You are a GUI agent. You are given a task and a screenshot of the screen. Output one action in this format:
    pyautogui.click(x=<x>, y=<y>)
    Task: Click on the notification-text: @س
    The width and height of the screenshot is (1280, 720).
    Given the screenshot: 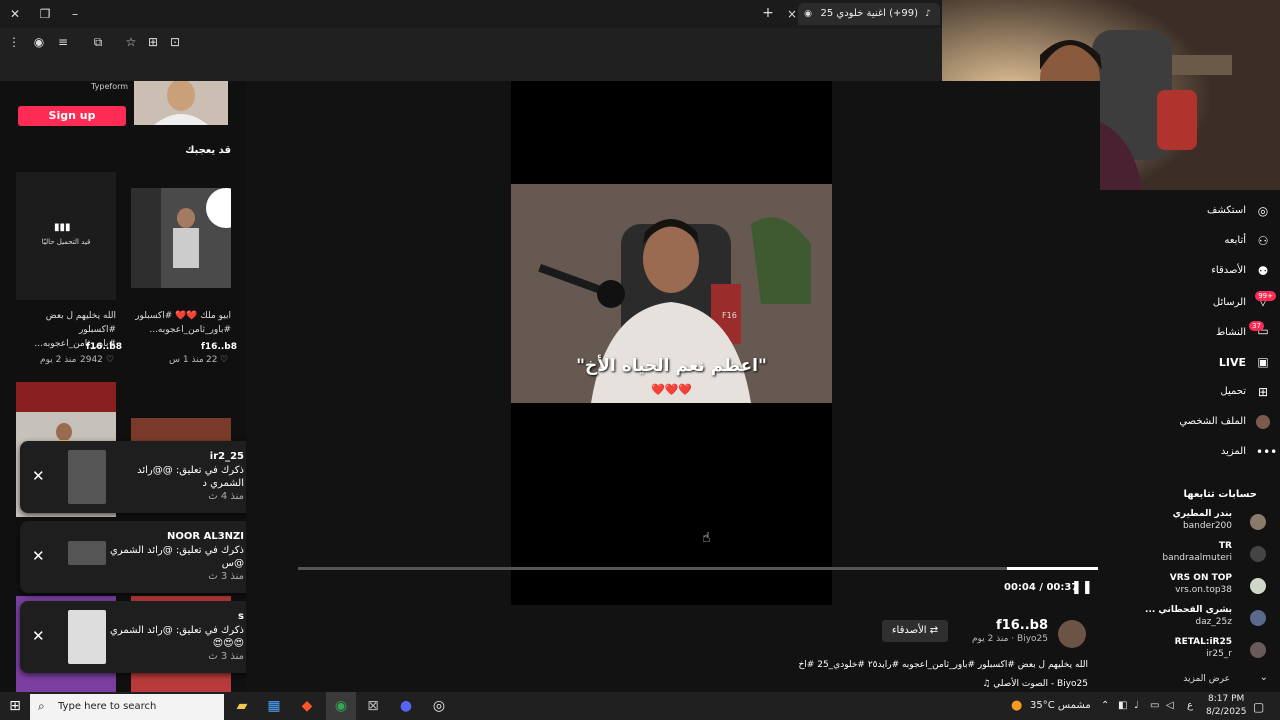 What is the action you would take?
    pyautogui.click(x=232, y=563)
    